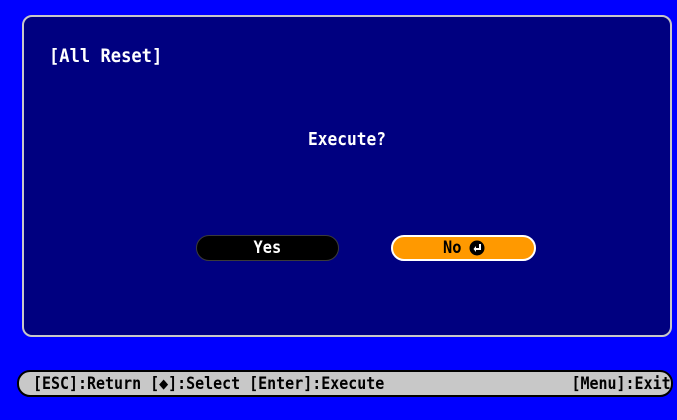  What do you see at coordinates (347, 139) in the screenshot?
I see `confirm-question: Execute?` at bounding box center [347, 139].